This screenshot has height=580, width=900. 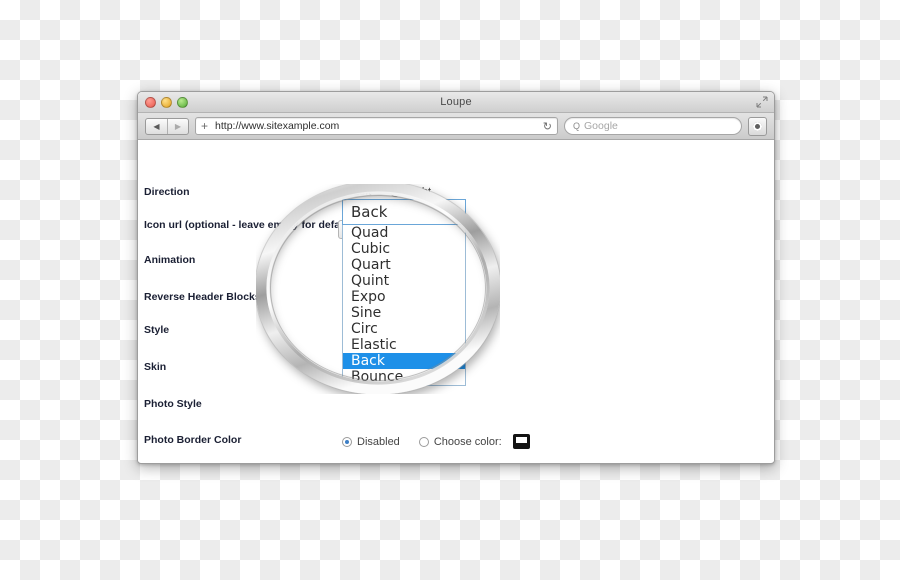 What do you see at coordinates (202, 297) in the screenshot?
I see `label-reverse-header-blocks: Reverse Header Blocks` at bounding box center [202, 297].